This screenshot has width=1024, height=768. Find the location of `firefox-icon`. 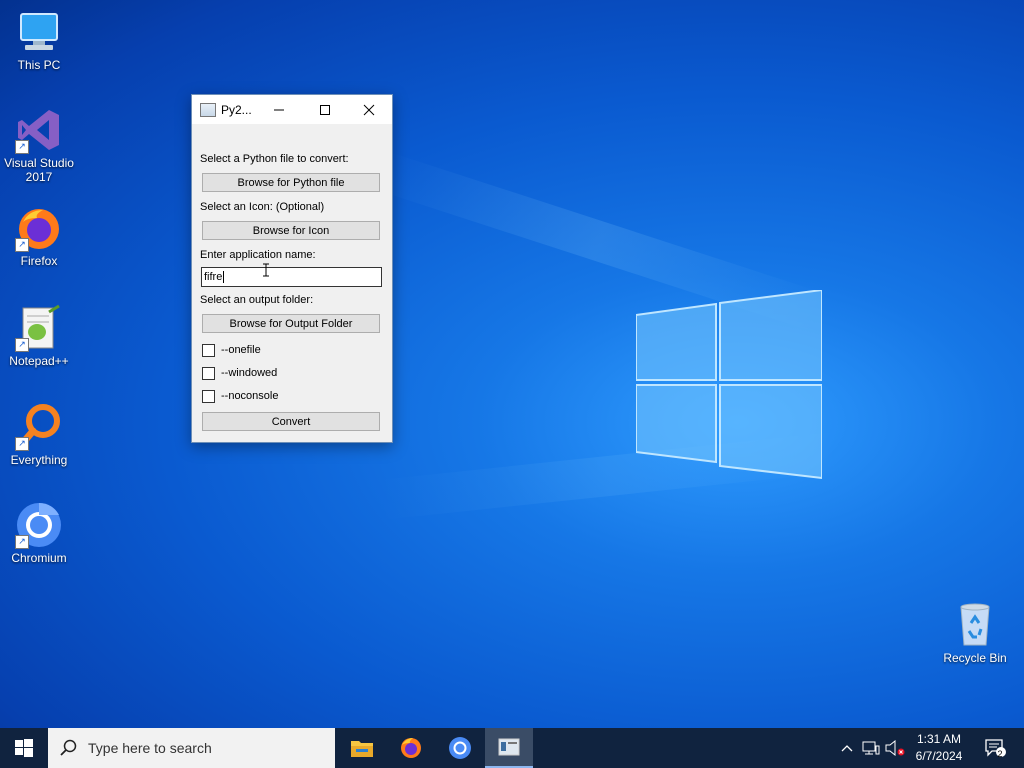

firefox-icon is located at coordinates (411, 748).